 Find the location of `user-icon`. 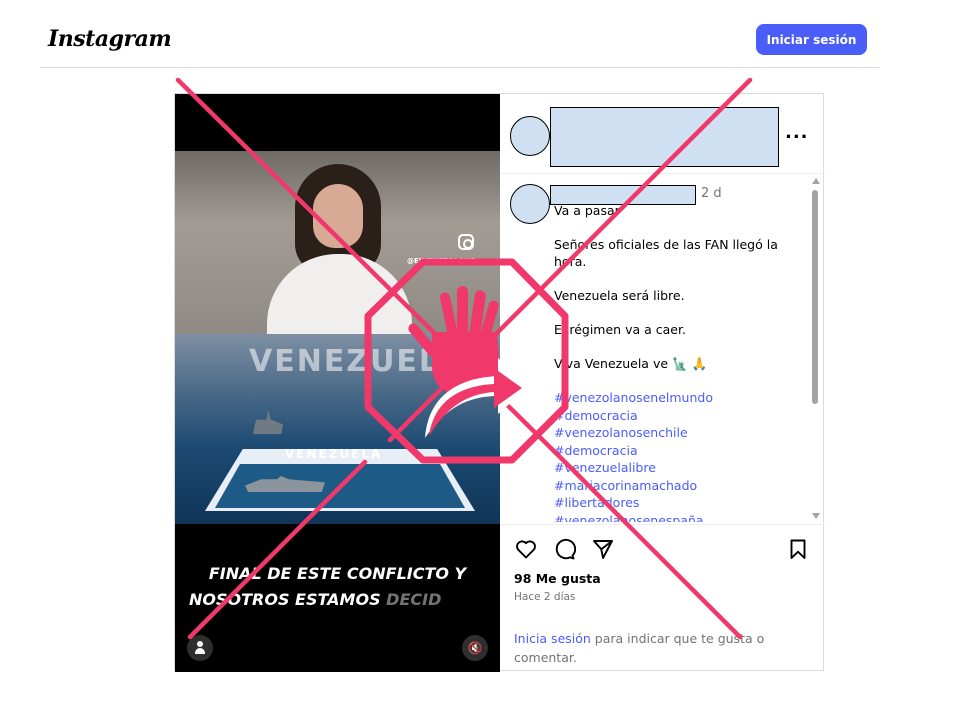

user-icon is located at coordinates (200, 648).